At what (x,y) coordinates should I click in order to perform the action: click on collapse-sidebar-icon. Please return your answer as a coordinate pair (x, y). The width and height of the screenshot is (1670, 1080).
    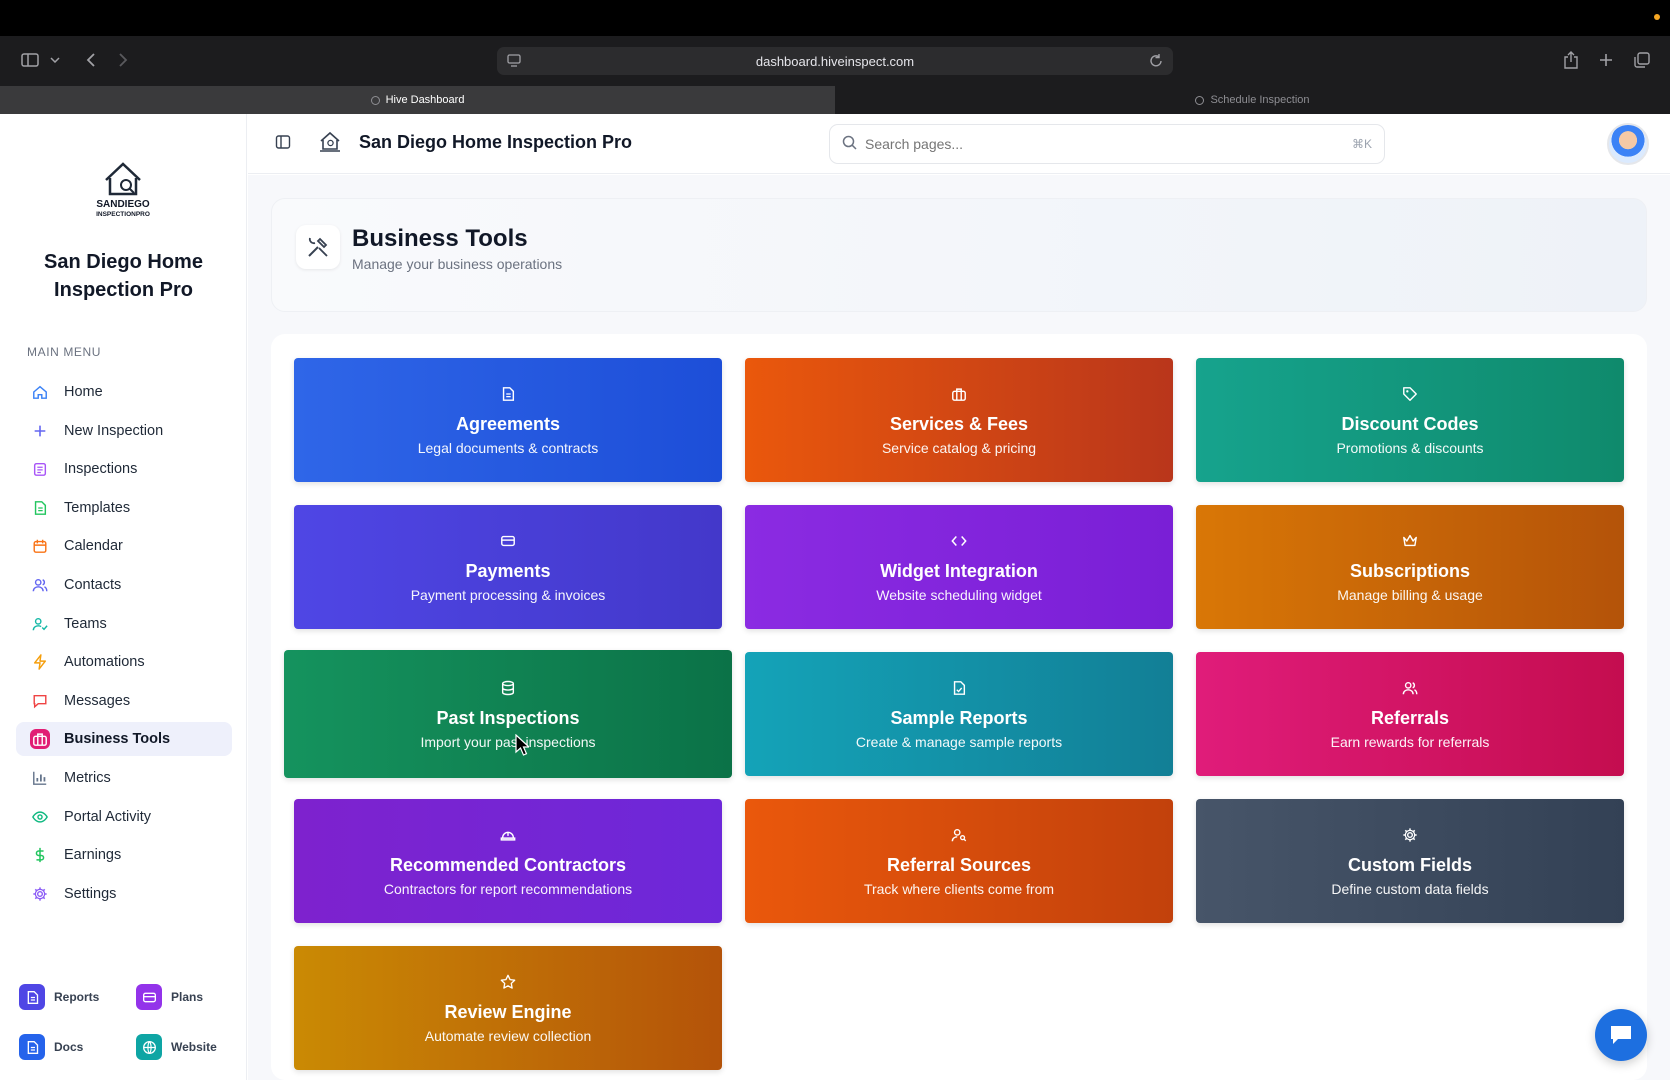
    Looking at the image, I should click on (283, 144).